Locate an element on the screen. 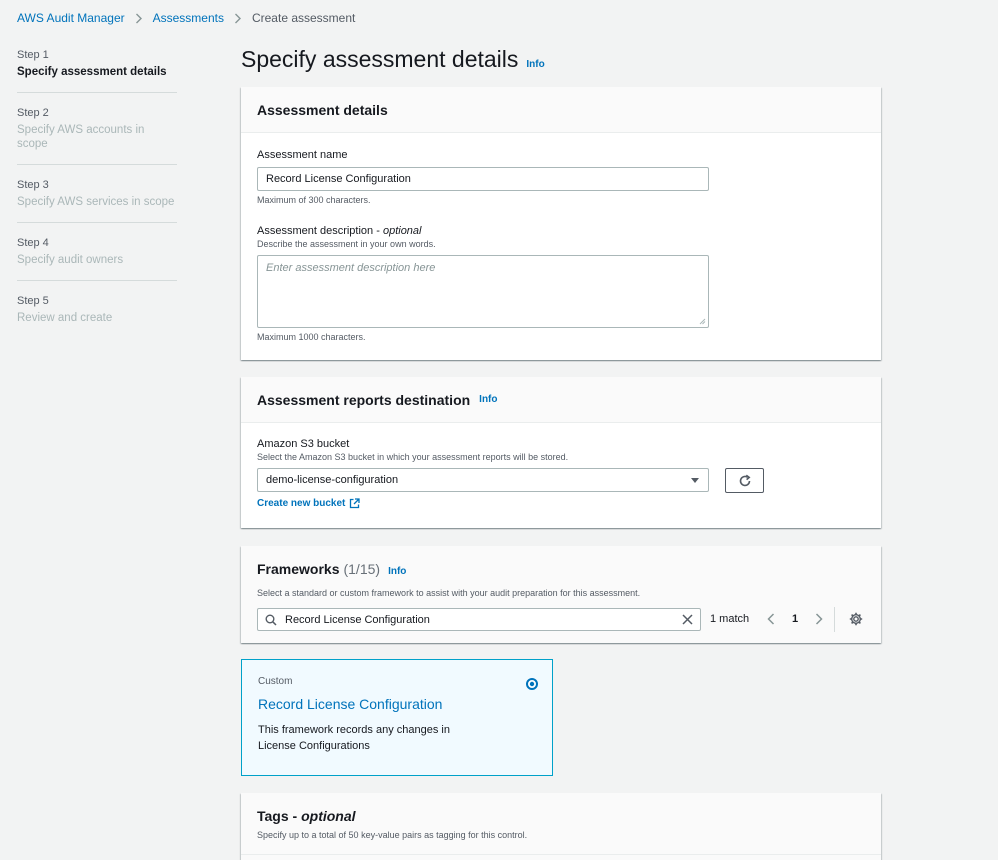  breadcrumb-link-audit-manager: AWS Audit Manager is located at coordinates (71, 18).